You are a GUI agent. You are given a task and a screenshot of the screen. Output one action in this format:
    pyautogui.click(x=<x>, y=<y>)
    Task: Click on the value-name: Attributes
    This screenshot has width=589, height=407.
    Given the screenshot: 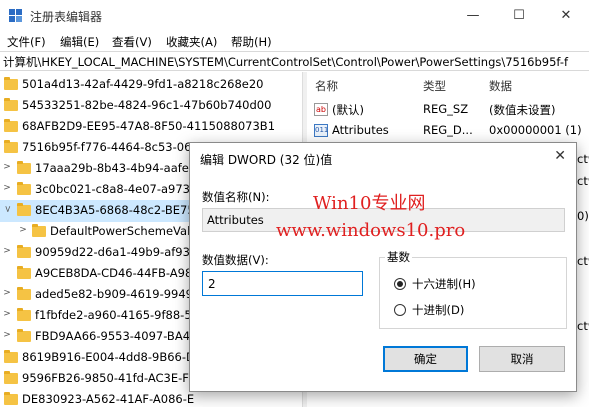 What is the action you would take?
    pyautogui.click(x=360, y=130)
    